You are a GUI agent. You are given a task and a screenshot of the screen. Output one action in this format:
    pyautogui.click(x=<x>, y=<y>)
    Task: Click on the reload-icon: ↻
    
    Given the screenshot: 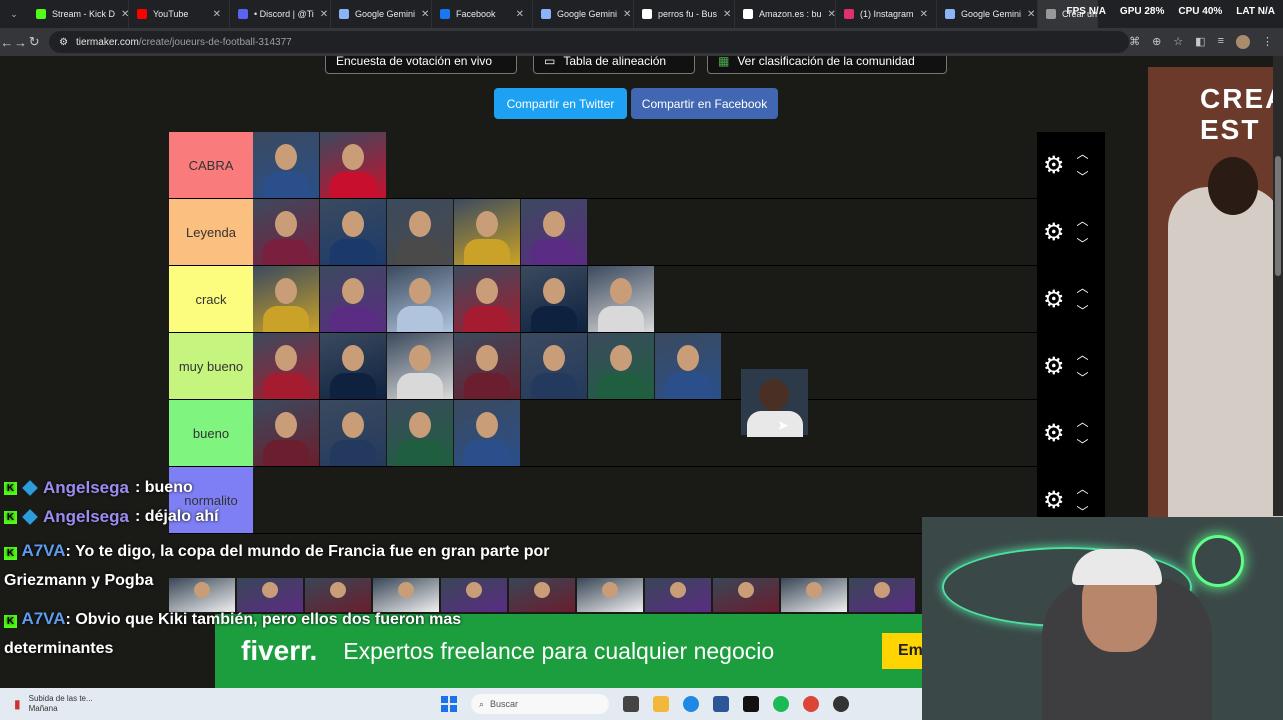 What is the action you would take?
    pyautogui.click(x=34, y=42)
    